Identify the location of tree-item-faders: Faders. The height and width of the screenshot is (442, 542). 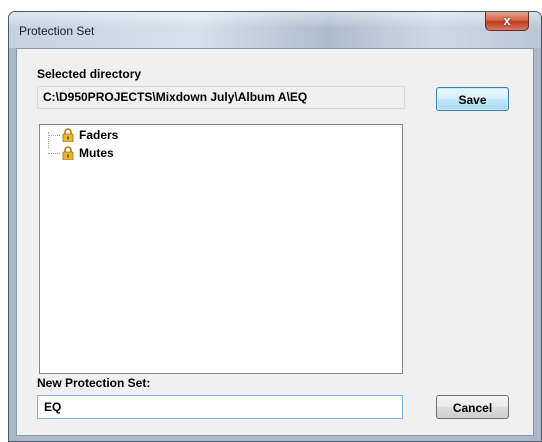
(83, 135).